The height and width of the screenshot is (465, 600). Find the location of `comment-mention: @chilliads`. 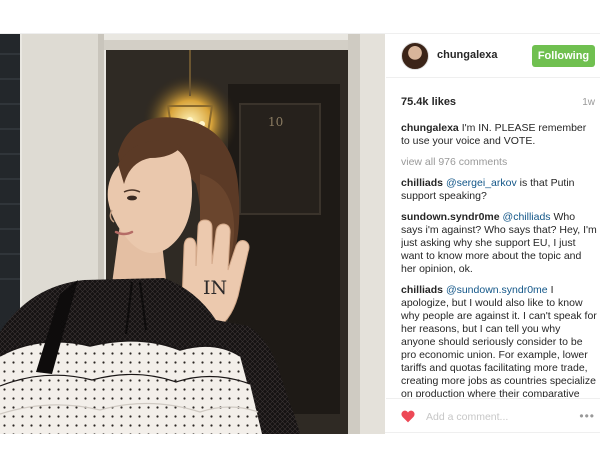

comment-mention: @chilliads is located at coordinates (527, 217).